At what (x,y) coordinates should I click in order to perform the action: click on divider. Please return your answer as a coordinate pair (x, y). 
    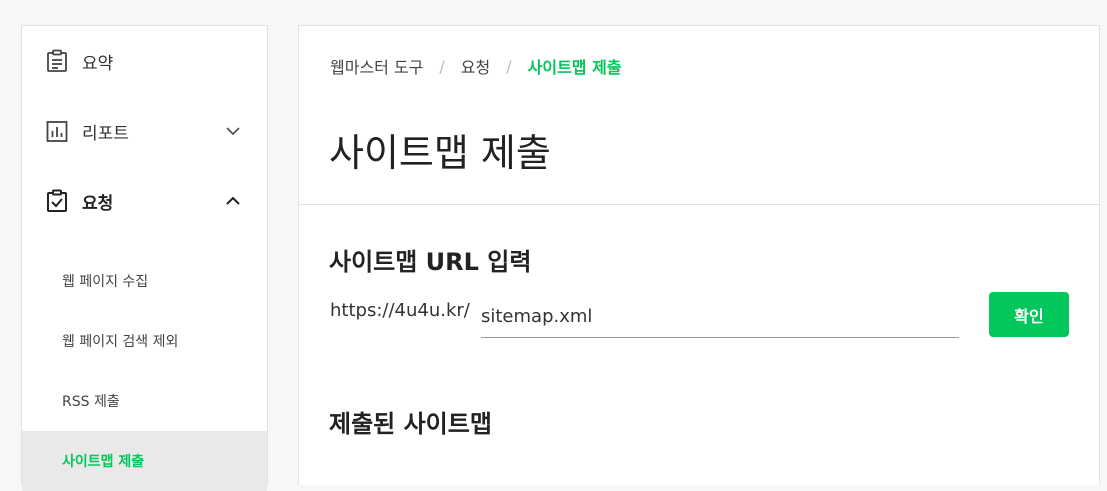
    Looking at the image, I should click on (699, 204).